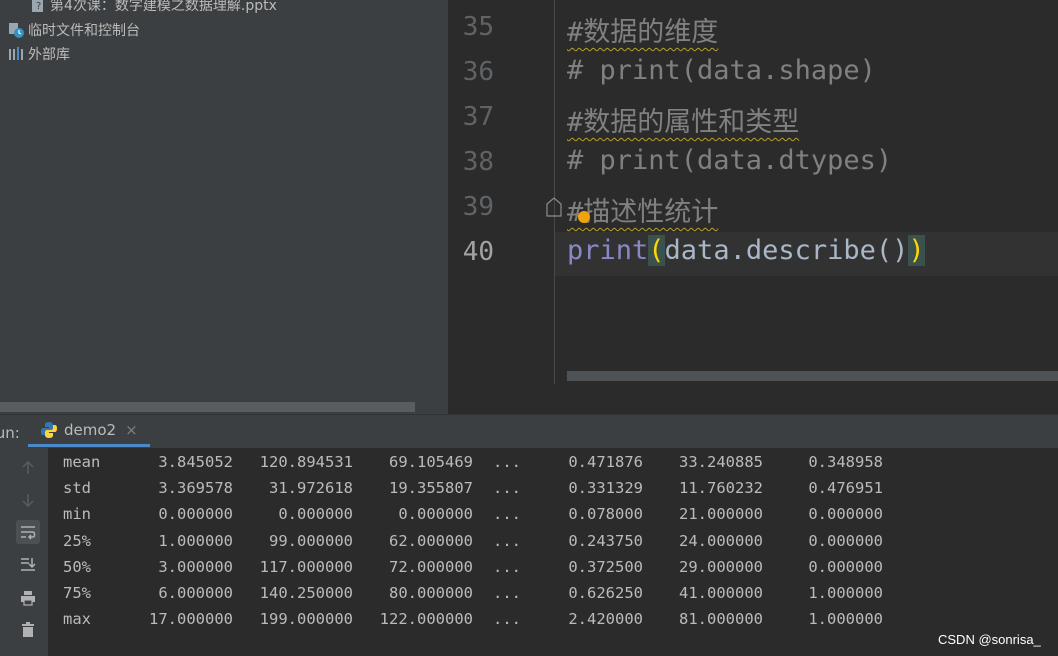 This screenshot has width=1058, height=656. Describe the element at coordinates (131, 430) in the screenshot. I see `close-tab-icon: ×` at that location.